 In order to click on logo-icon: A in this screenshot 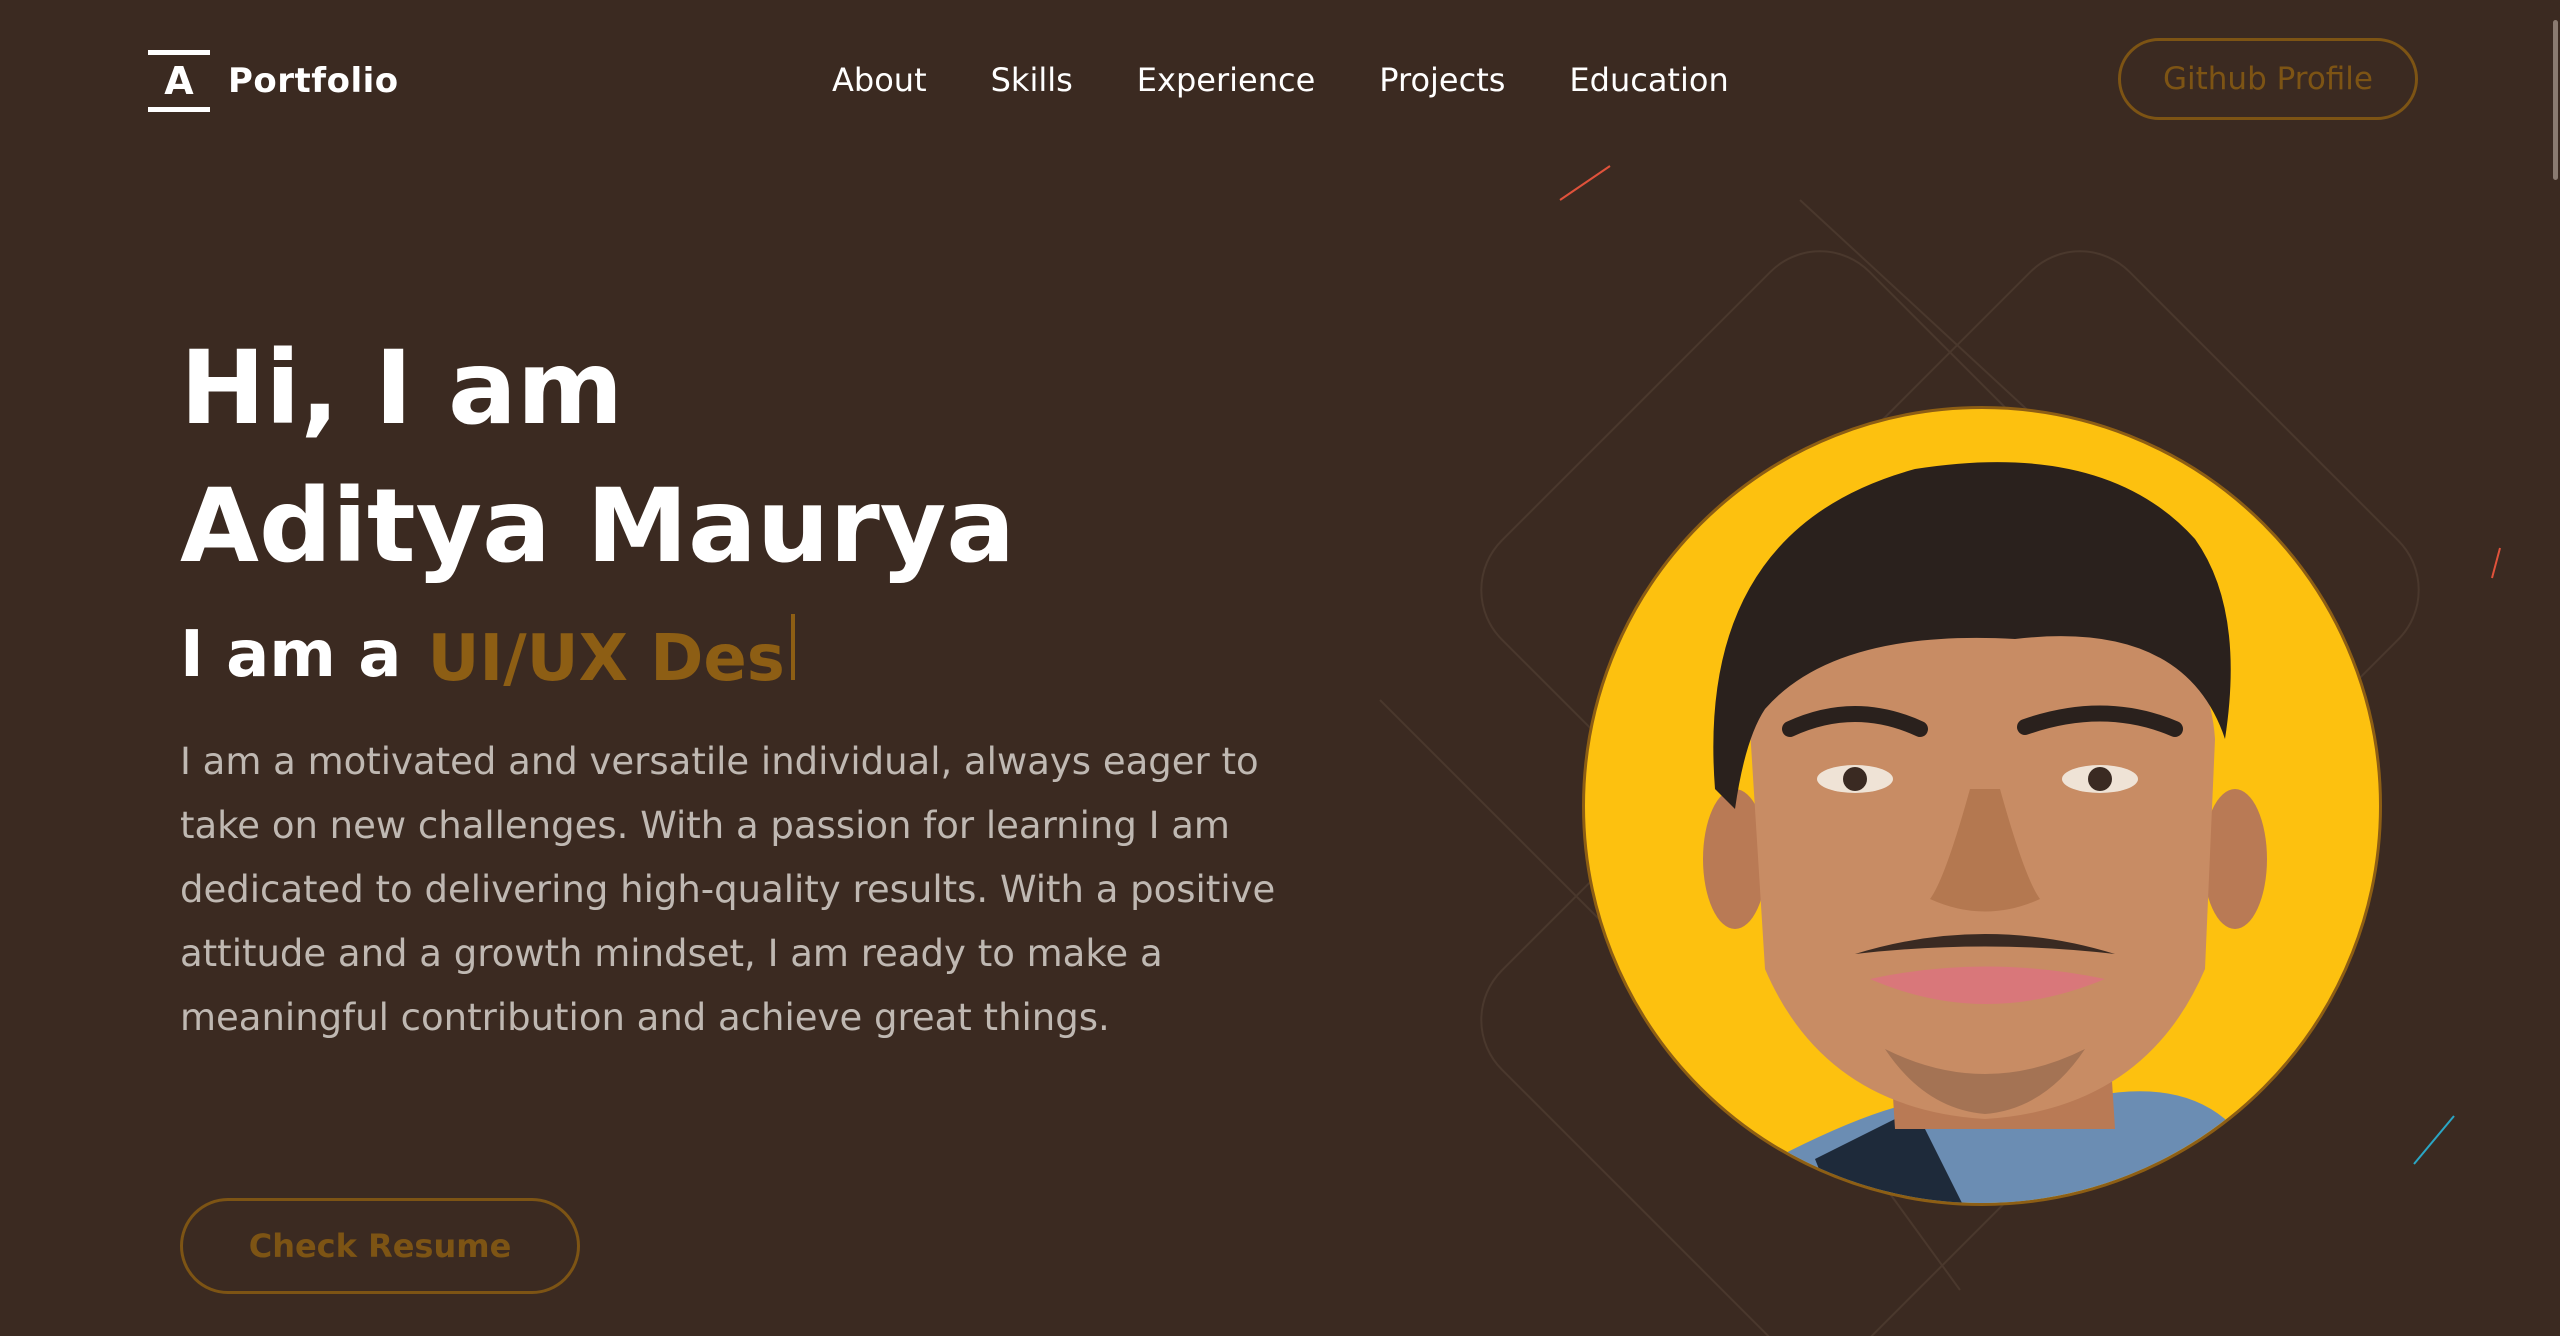, I will do `click(179, 81)`.